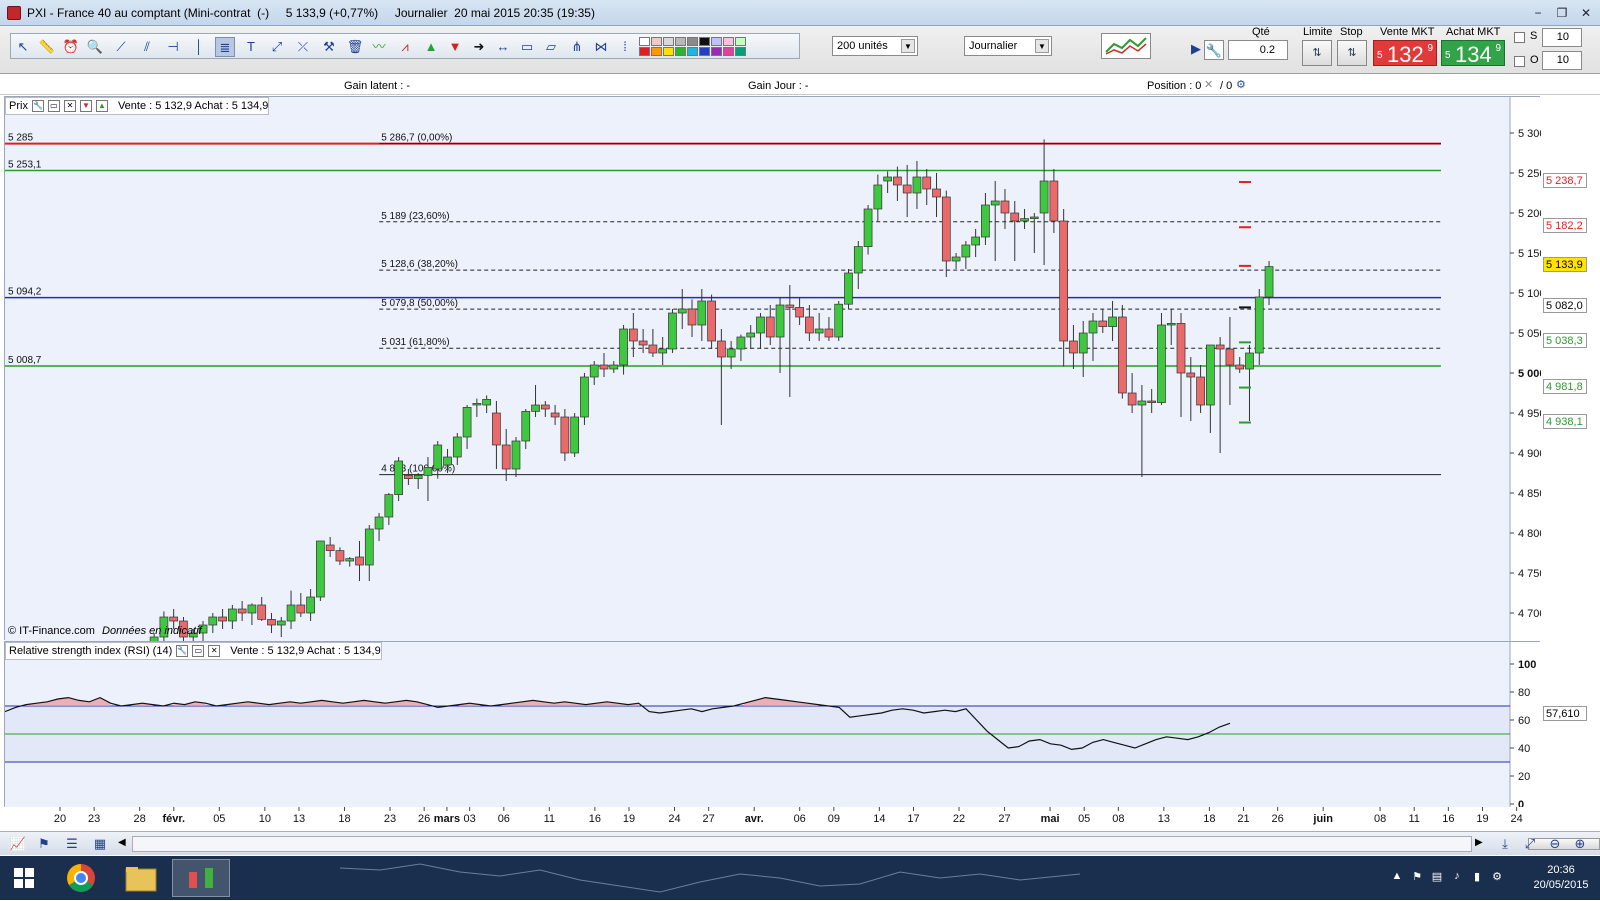 This screenshot has width=1600, height=901. Describe the element at coordinates (1565, 306) in the screenshot. I see `price-level-tag: 5 082,0` at that location.